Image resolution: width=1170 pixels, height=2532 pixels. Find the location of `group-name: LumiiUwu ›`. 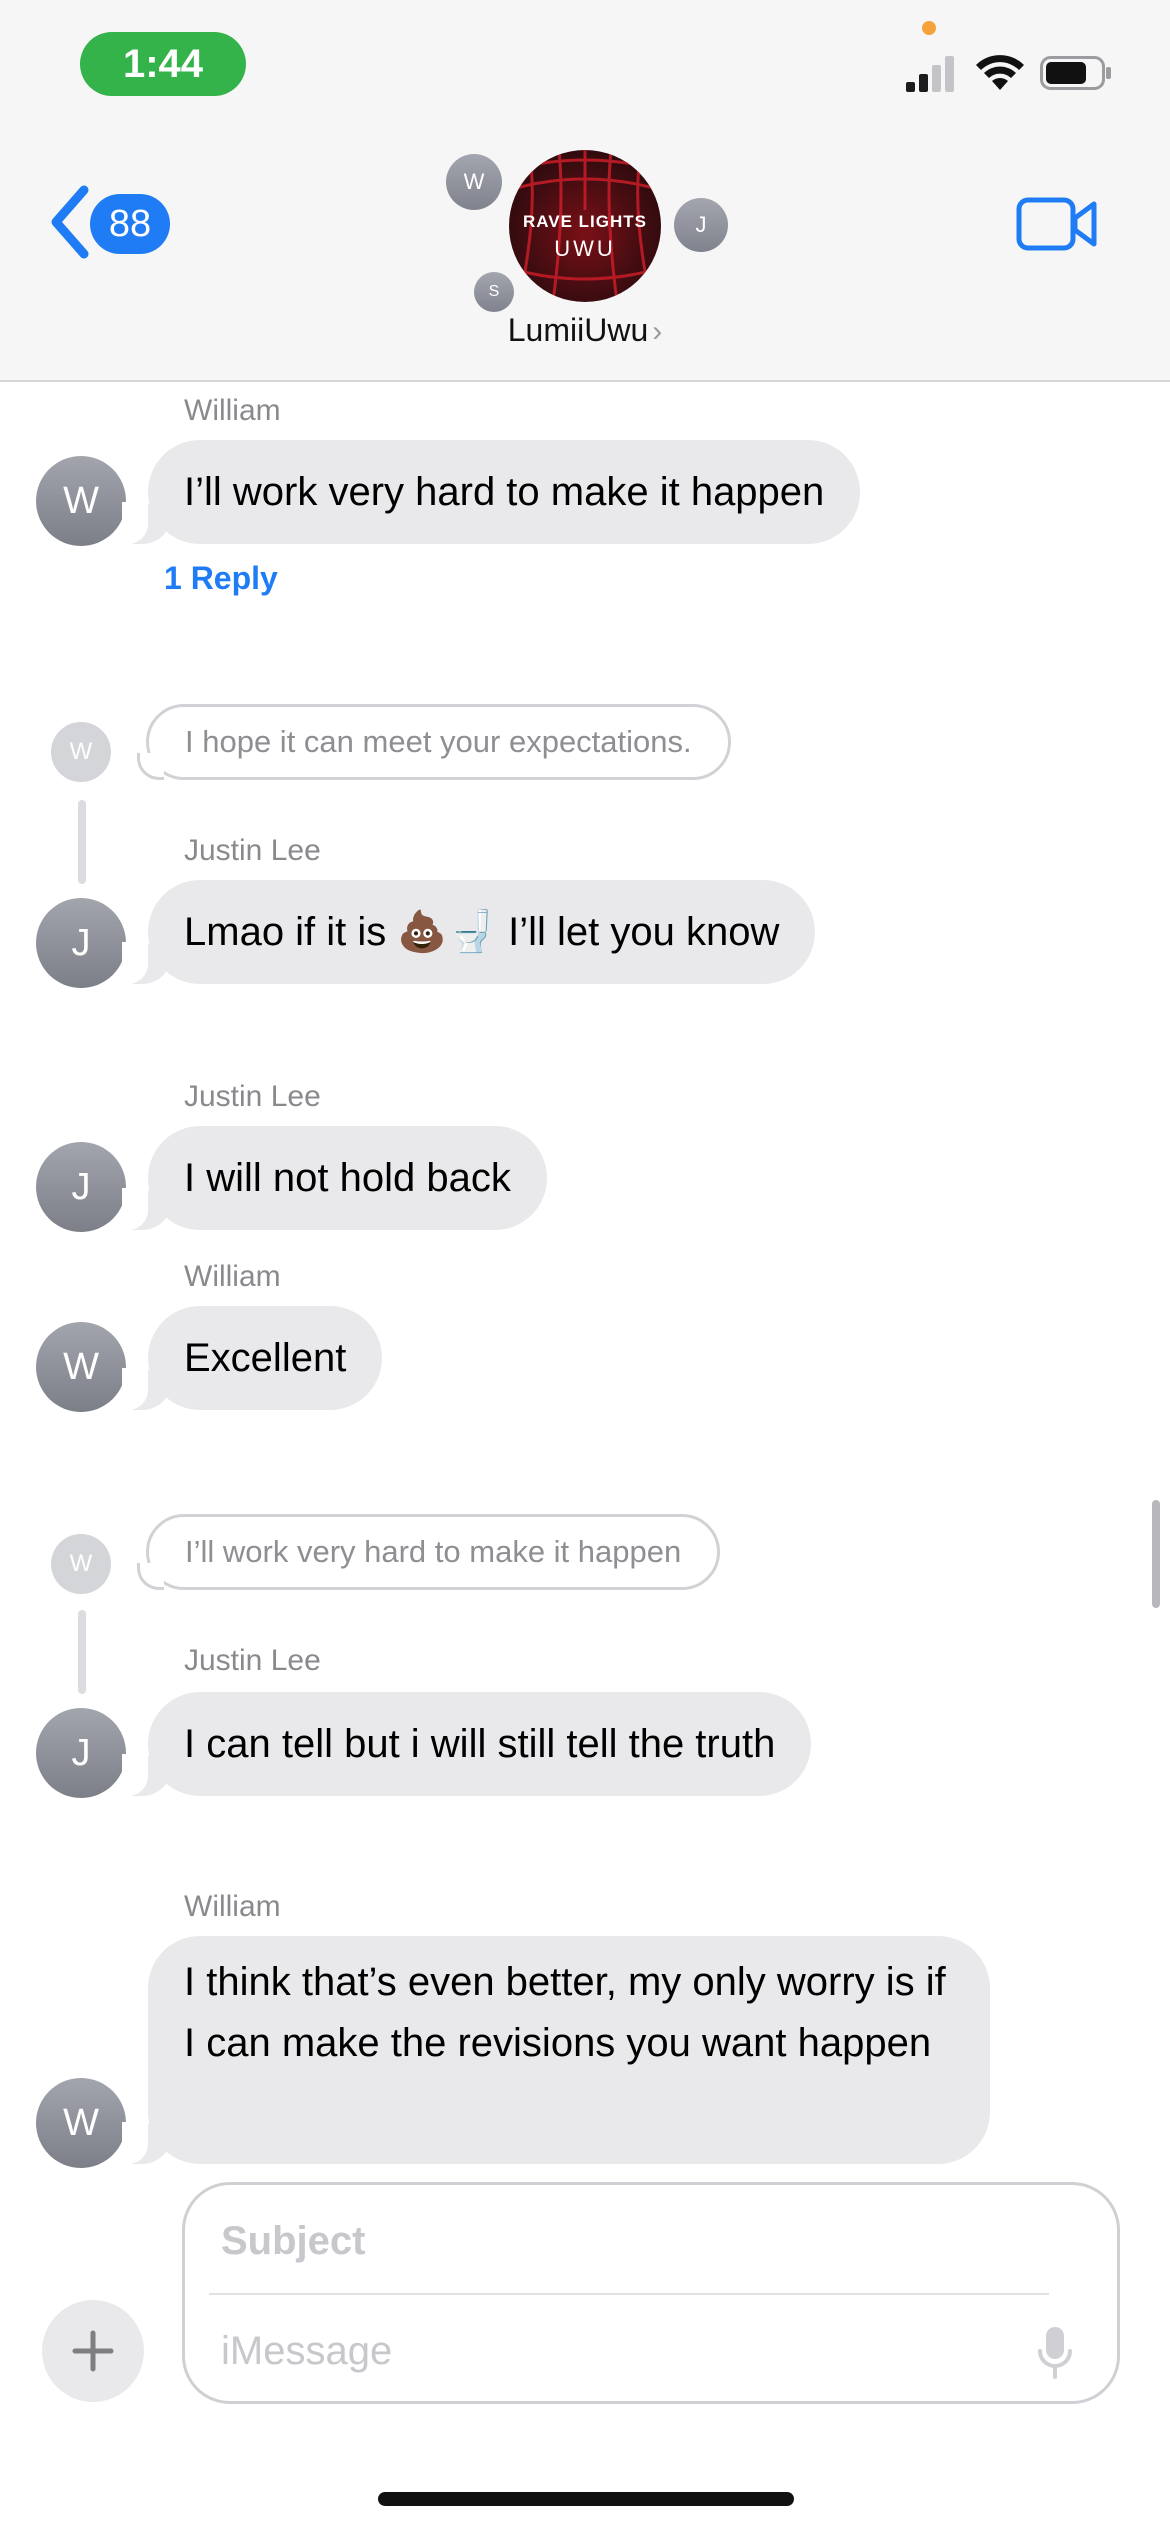

group-name: LumiiUwu › is located at coordinates (585, 330).